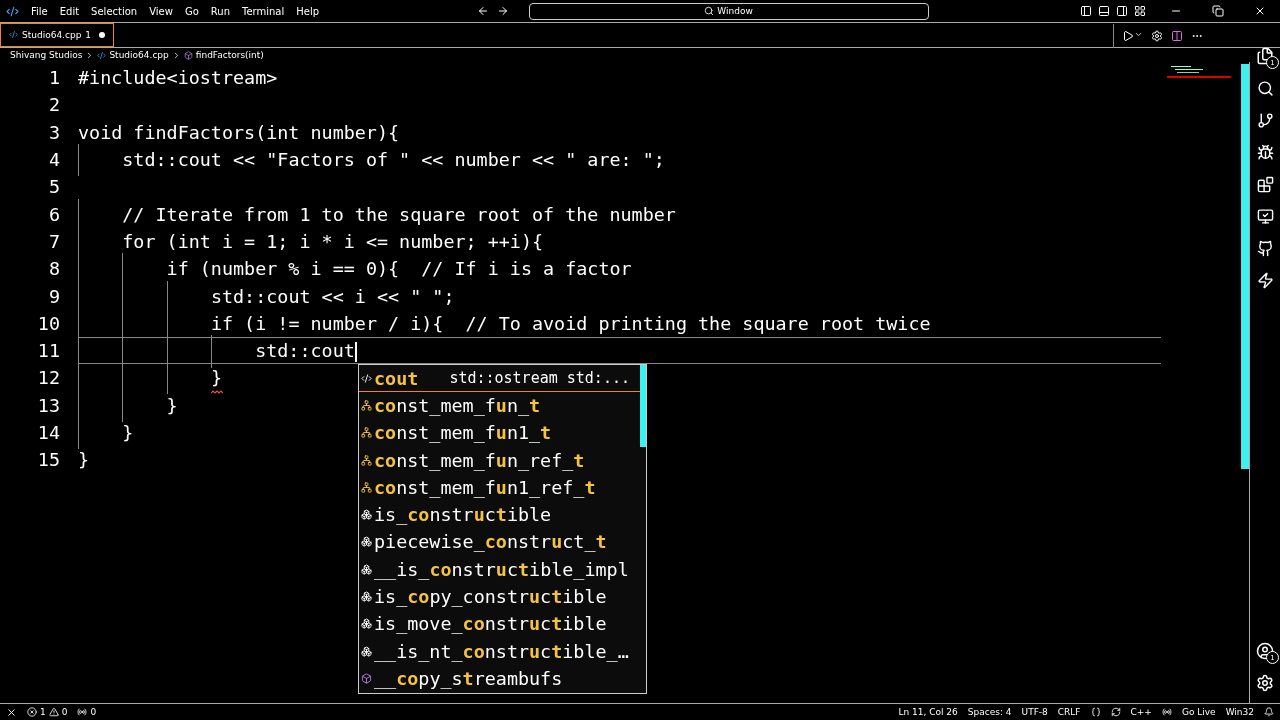 Image resolution: width=1280 pixels, height=720 pixels. What do you see at coordinates (1265, 120) in the screenshot?
I see `source-control-icon` at bounding box center [1265, 120].